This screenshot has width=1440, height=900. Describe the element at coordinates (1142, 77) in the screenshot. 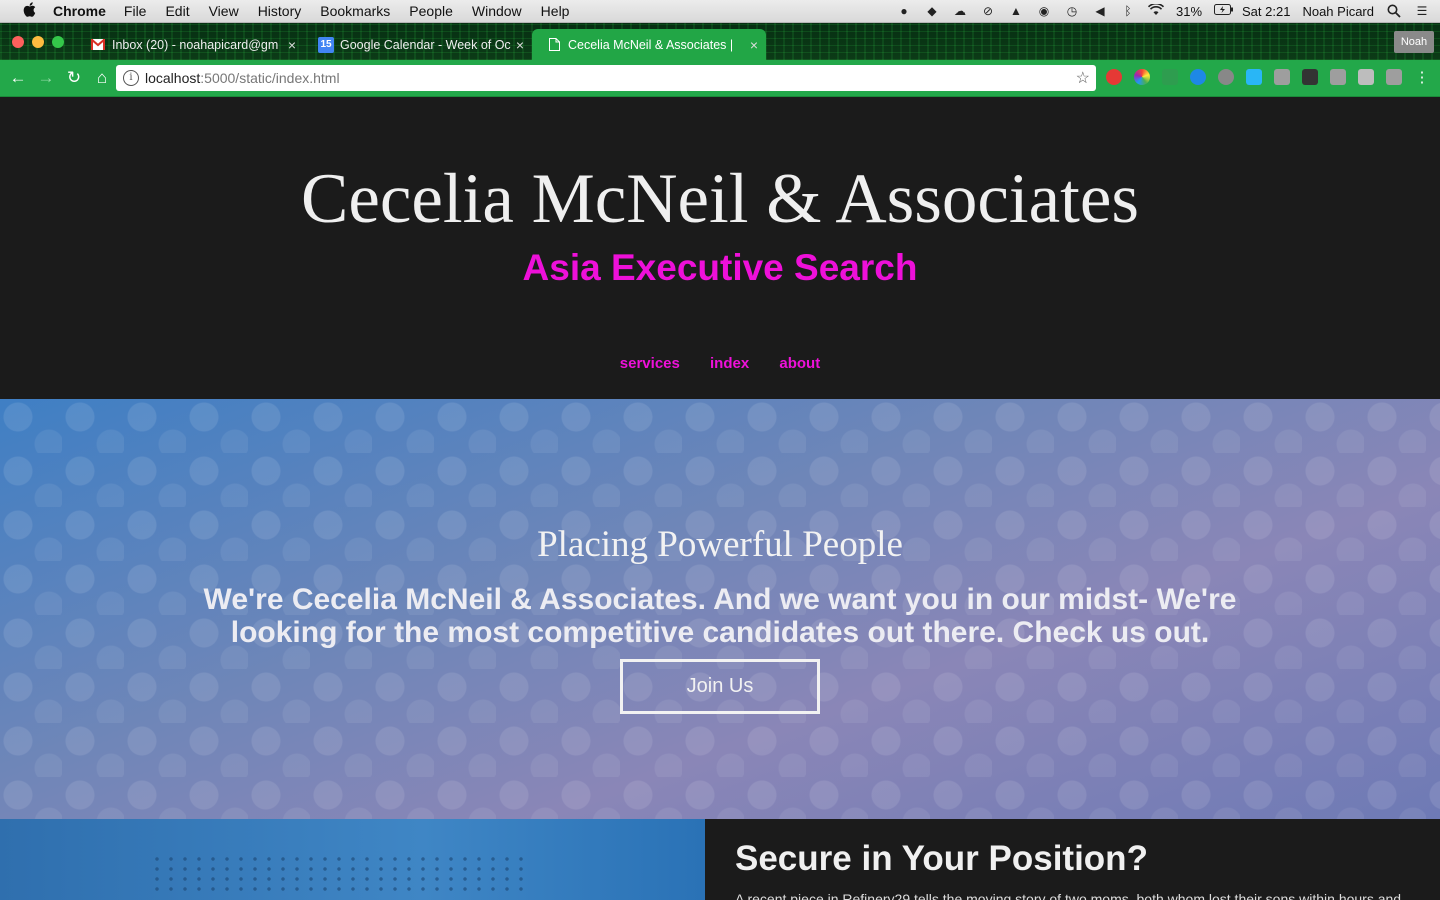

I see `color-picker-extension-icon` at that location.